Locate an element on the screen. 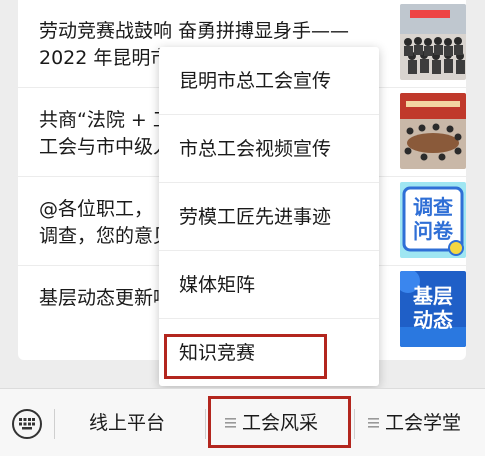 This screenshot has width=485, height=456. menu-item-label: 媒体矩阵 is located at coordinates (217, 285).